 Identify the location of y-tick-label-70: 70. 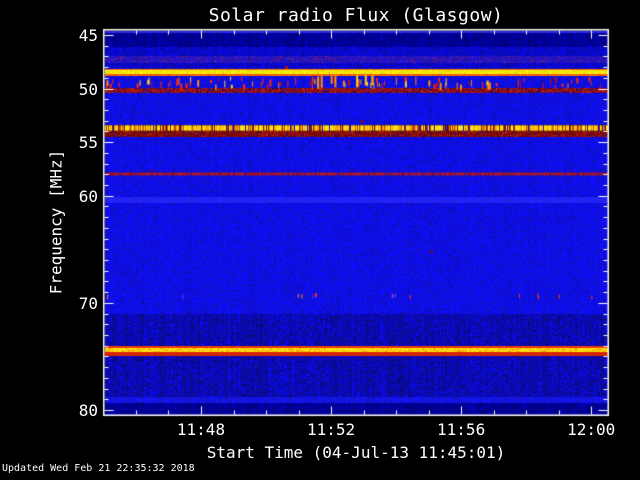
(88, 303).